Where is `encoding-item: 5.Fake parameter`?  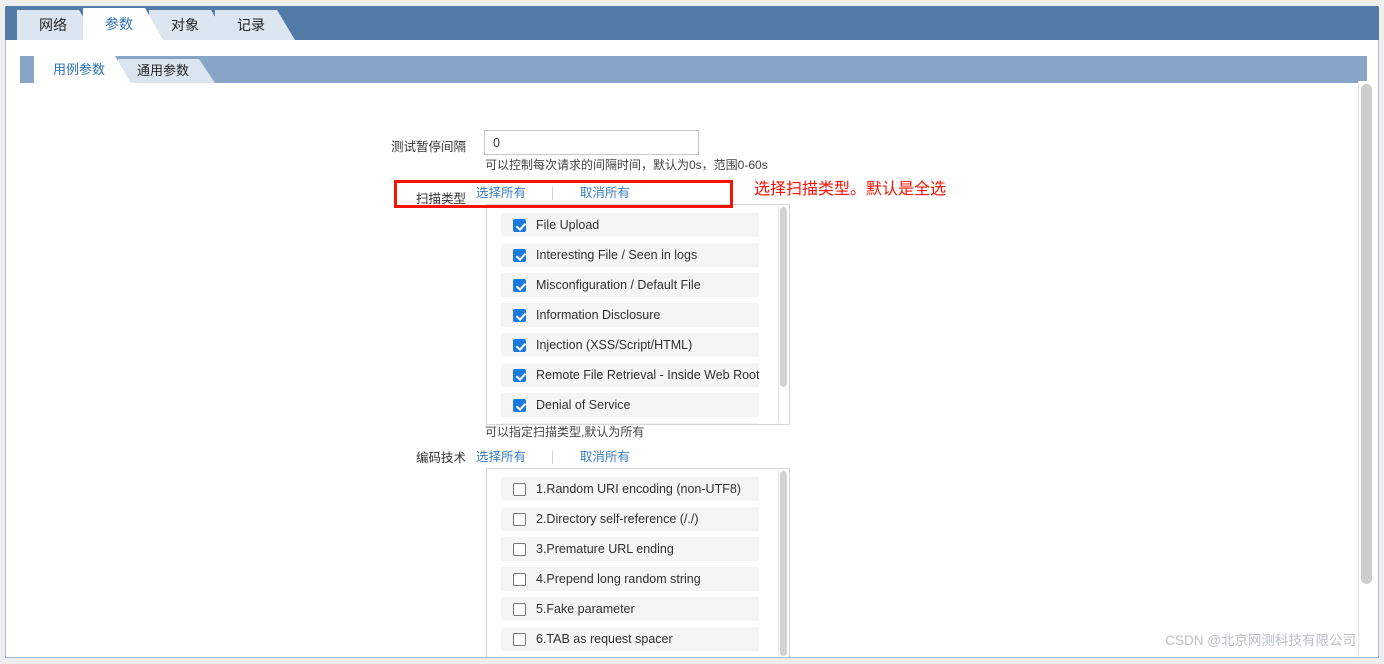
encoding-item: 5.Fake parameter is located at coordinates (630, 609).